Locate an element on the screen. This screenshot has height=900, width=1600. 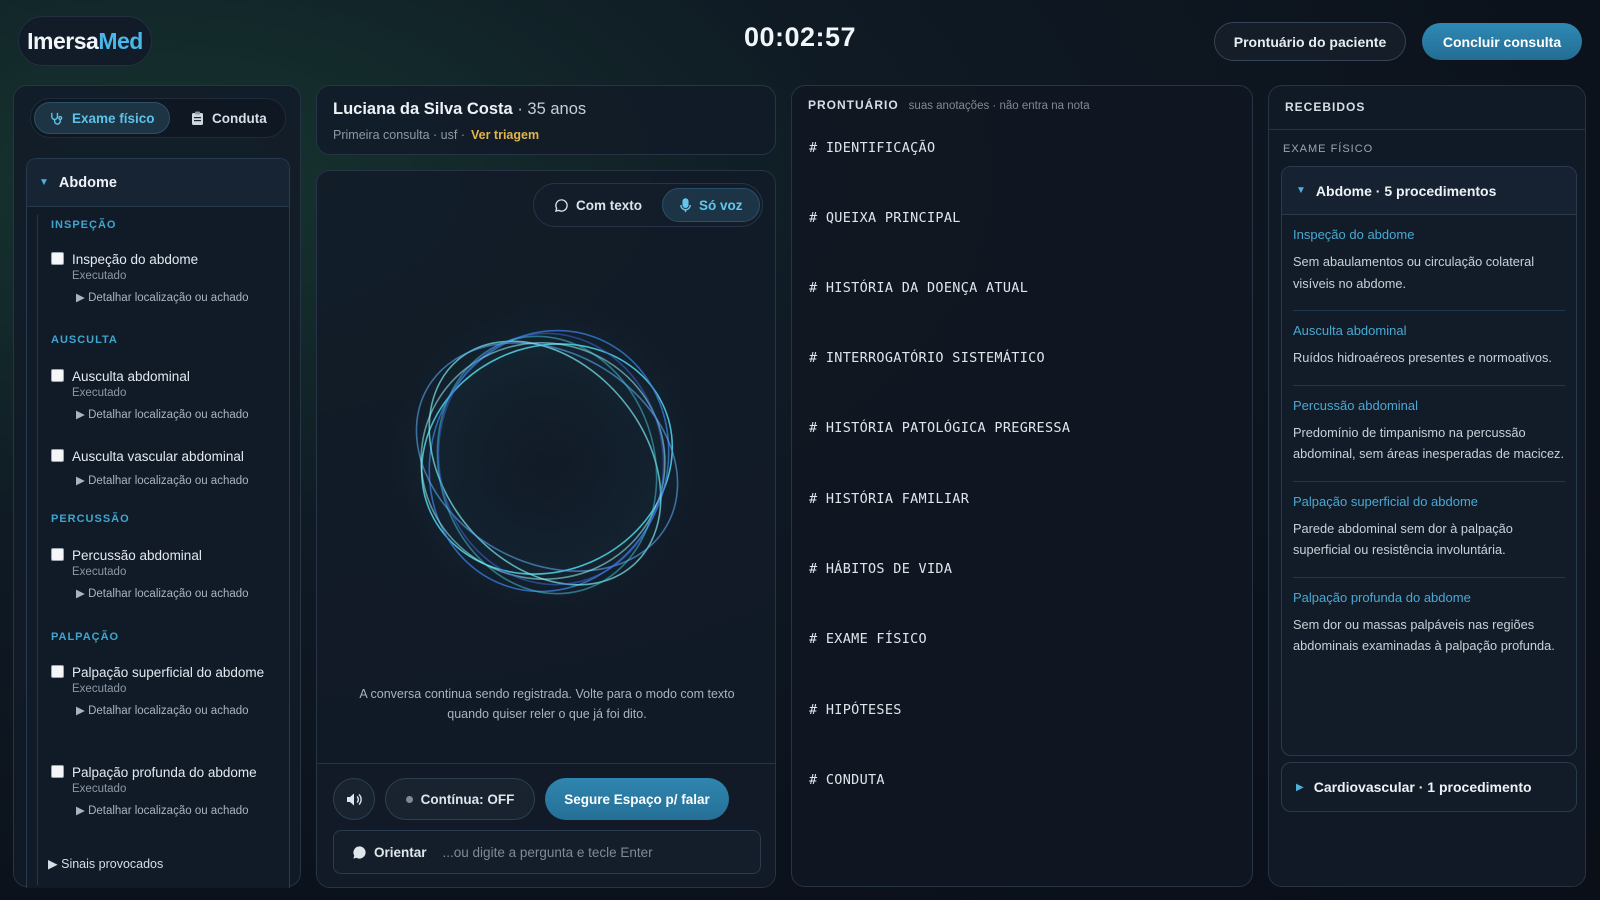
mode-so-voz: Só voz is located at coordinates (711, 205).